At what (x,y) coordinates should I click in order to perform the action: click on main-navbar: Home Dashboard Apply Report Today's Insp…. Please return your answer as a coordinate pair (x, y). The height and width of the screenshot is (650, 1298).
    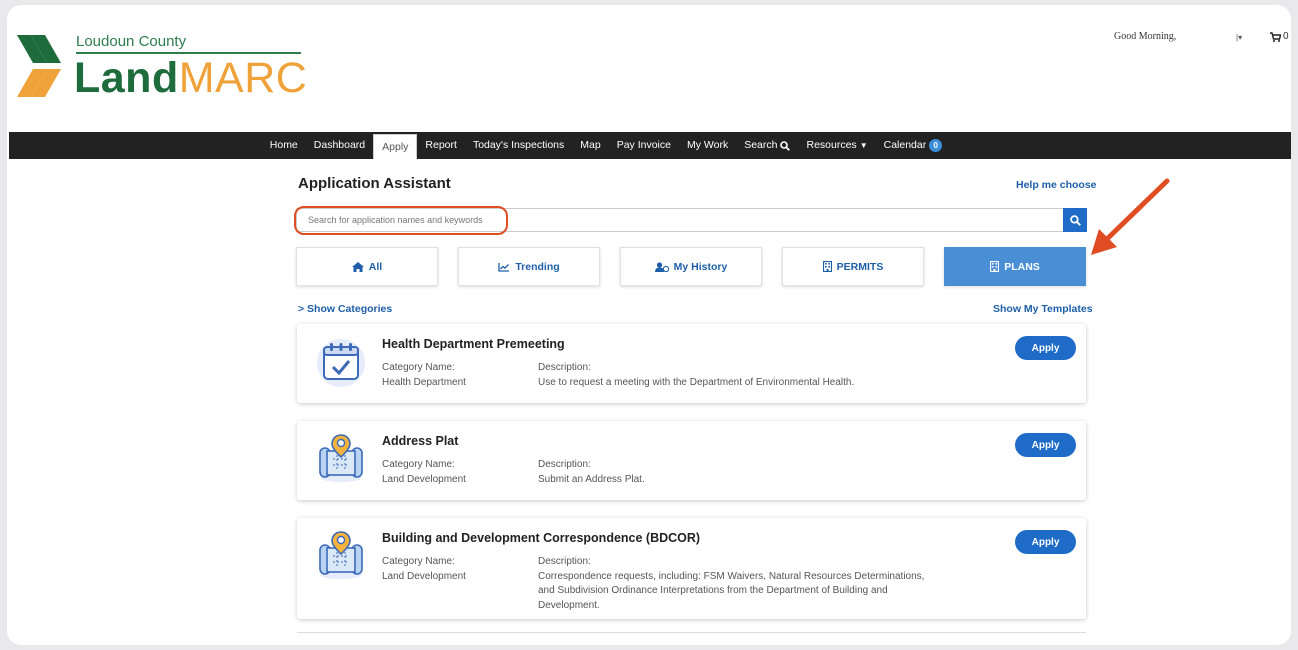
    Looking at the image, I should click on (650, 145).